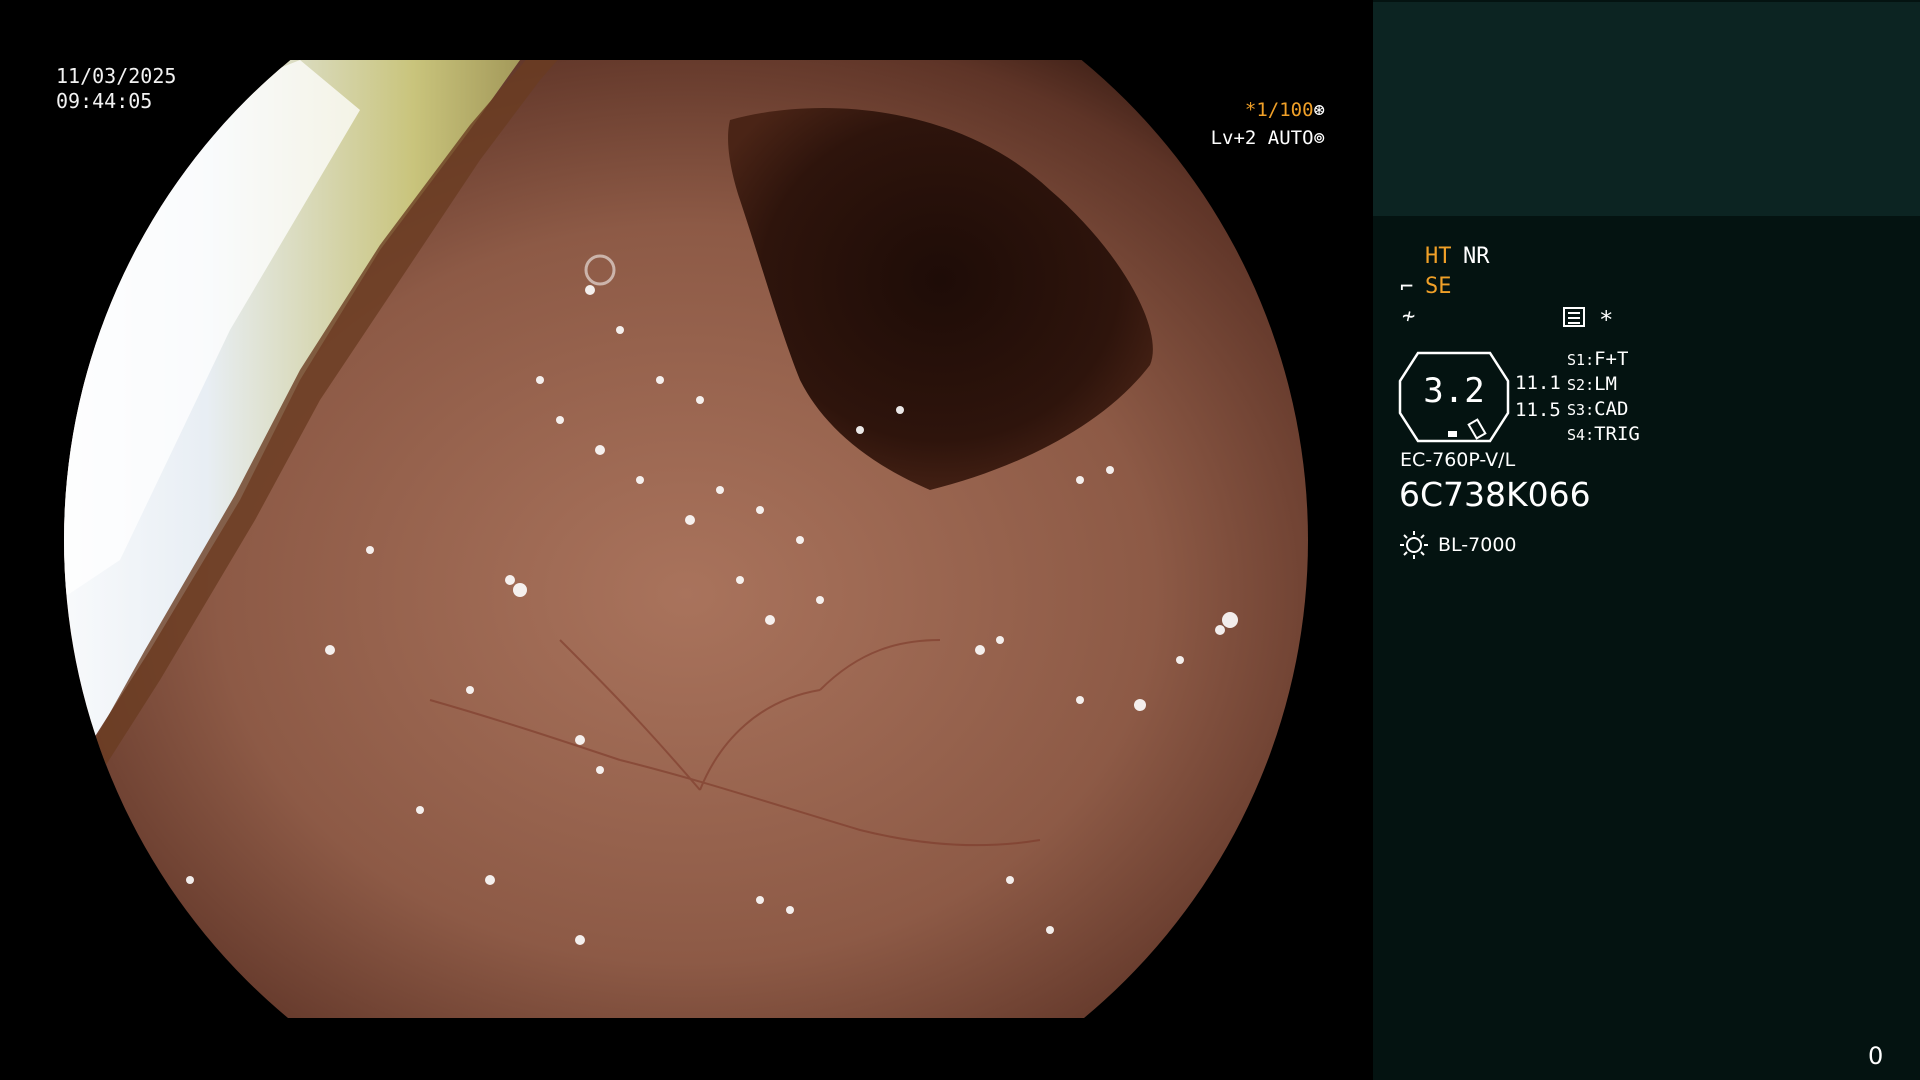  What do you see at coordinates (1576, 410) in the screenshot?
I see `switch-key: S3` at bounding box center [1576, 410].